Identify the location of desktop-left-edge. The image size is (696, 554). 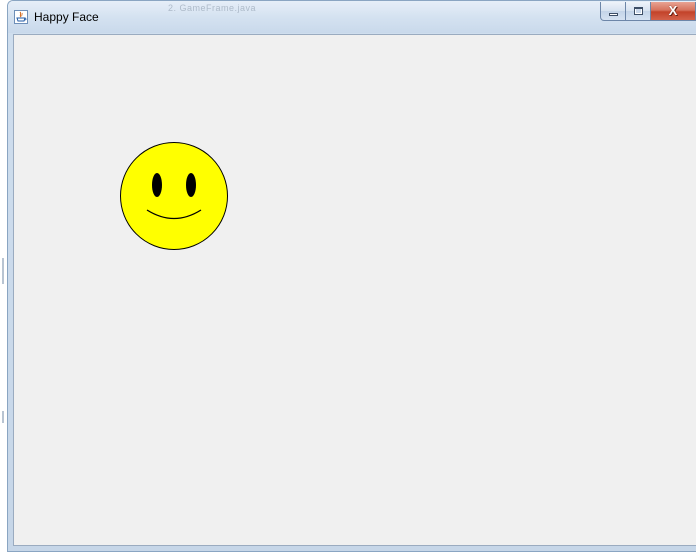
(3, 277).